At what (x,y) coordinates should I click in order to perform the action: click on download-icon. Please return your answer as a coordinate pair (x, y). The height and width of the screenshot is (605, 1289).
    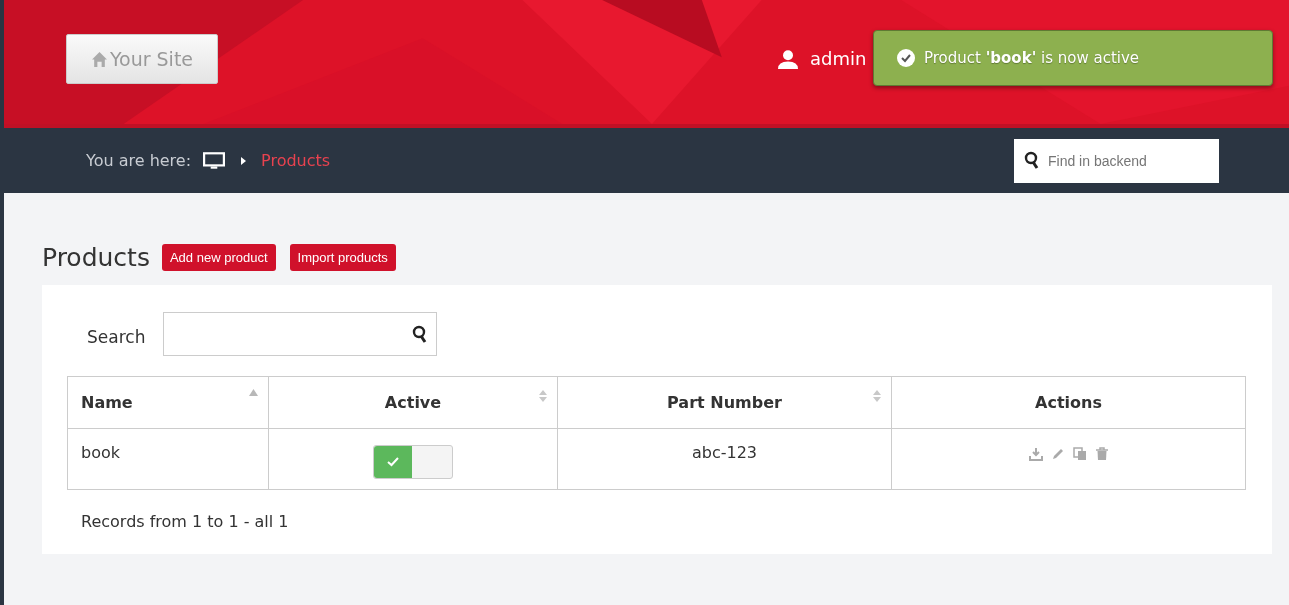
    Looking at the image, I should click on (1035, 454).